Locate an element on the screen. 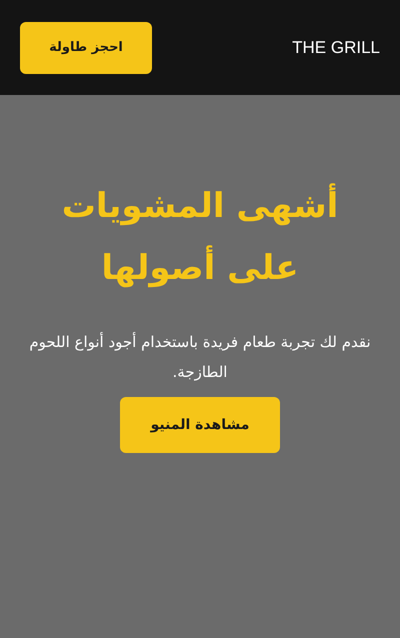  menu-button: مشاهدة المنيو is located at coordinates (200, 425).